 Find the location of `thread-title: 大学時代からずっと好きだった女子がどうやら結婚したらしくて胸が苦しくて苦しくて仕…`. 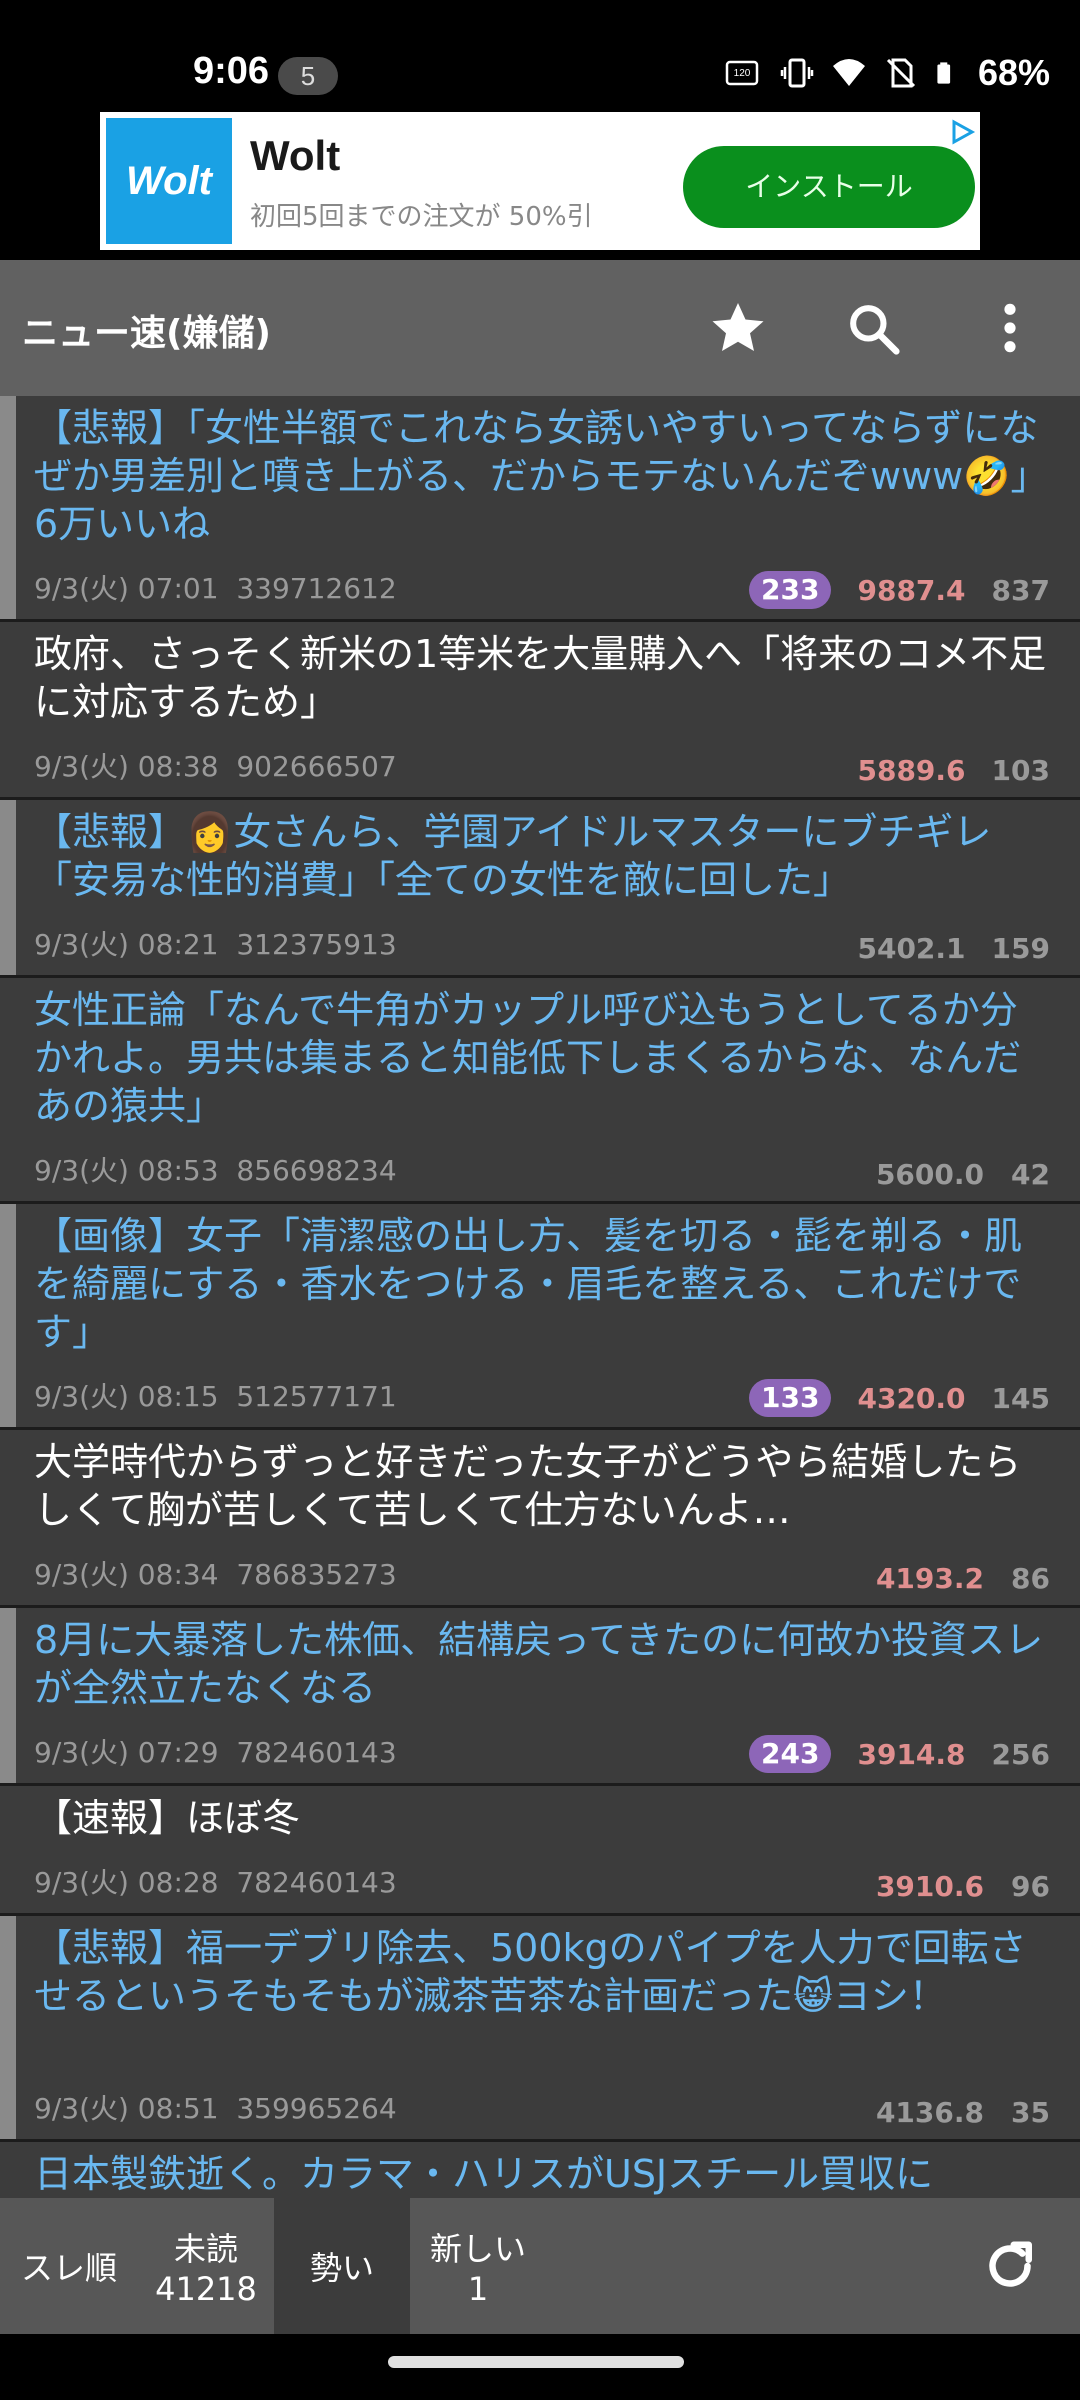

thread-title: 大学時代からずっと好きだった女子がどうやら結婚したらしくて胸が苦しくて苦しくて仕… is located at coordinates (528, 1486).